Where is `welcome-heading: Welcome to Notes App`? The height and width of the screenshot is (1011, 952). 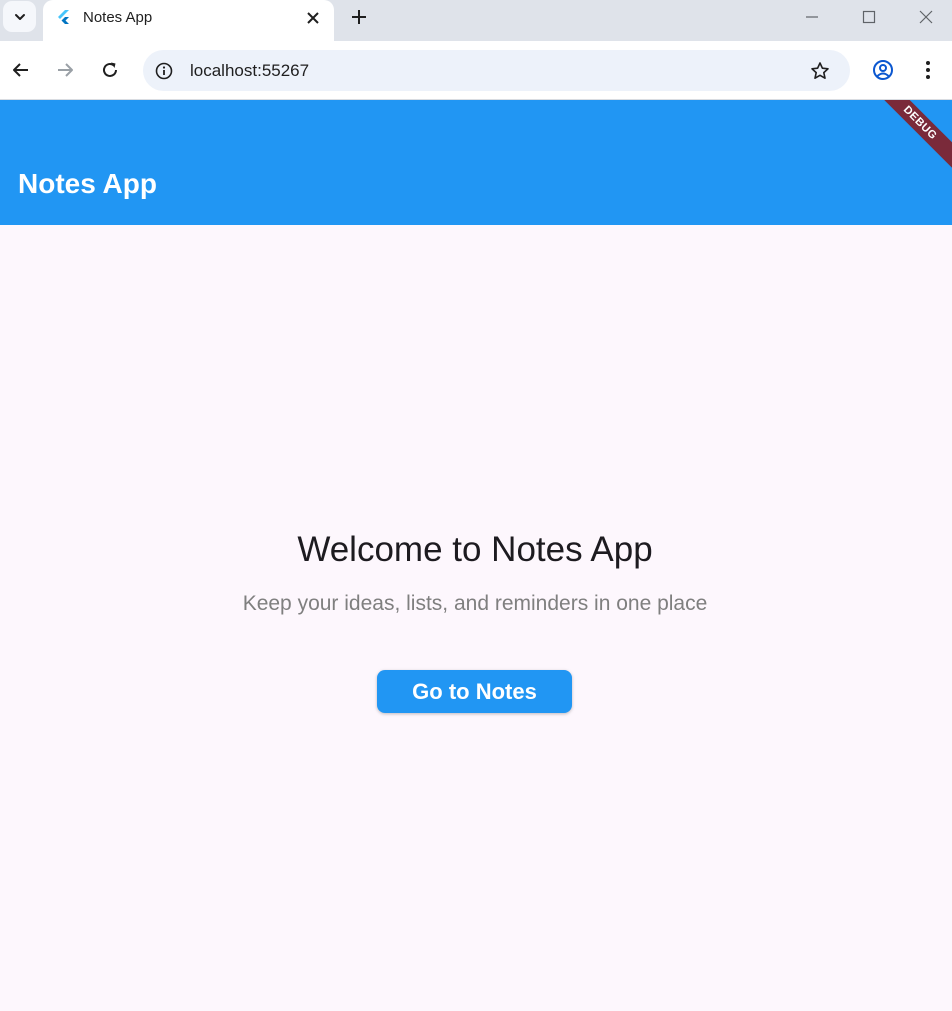 welcome-heading: Welcome to Notes App is located at coordinates (475, 549).